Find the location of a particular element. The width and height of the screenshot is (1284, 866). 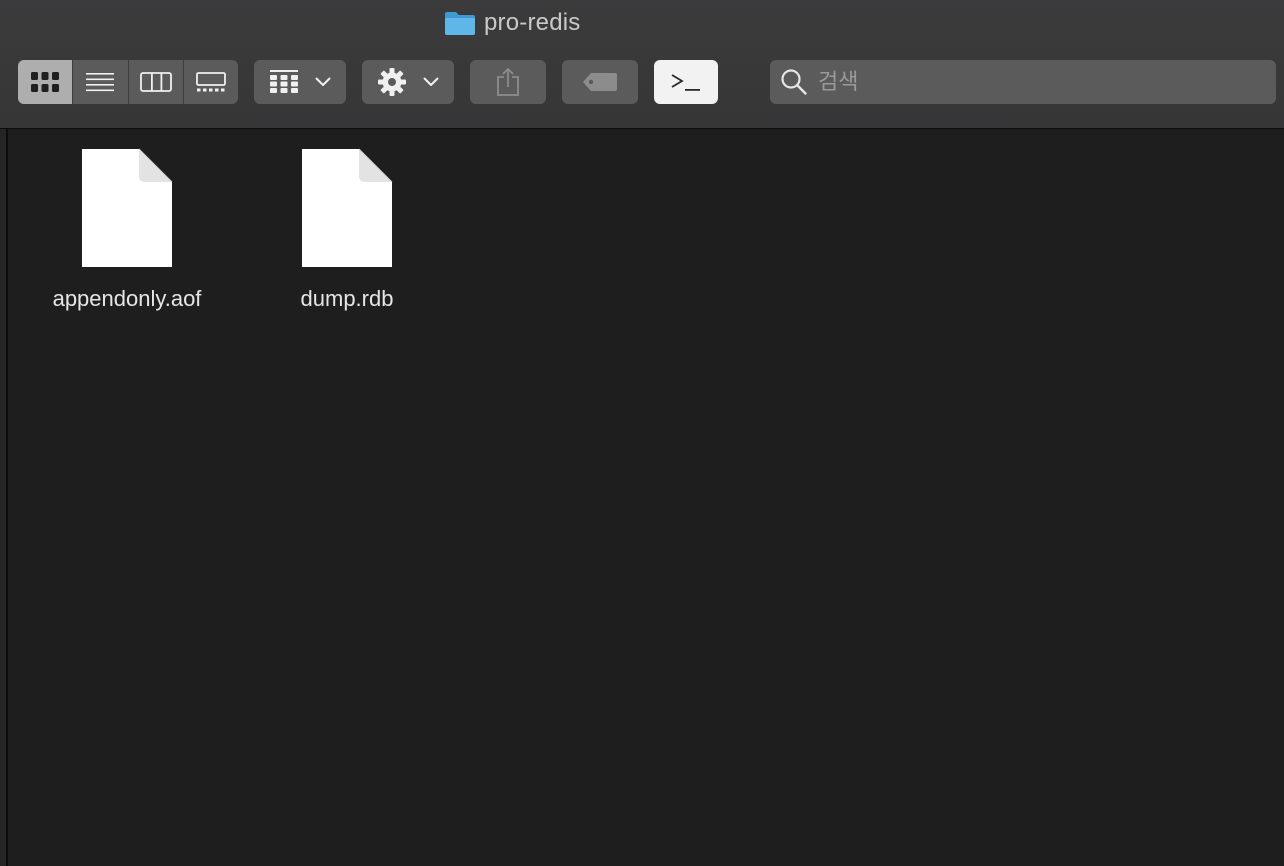

group-by-button is located at coordinates (300, 82).